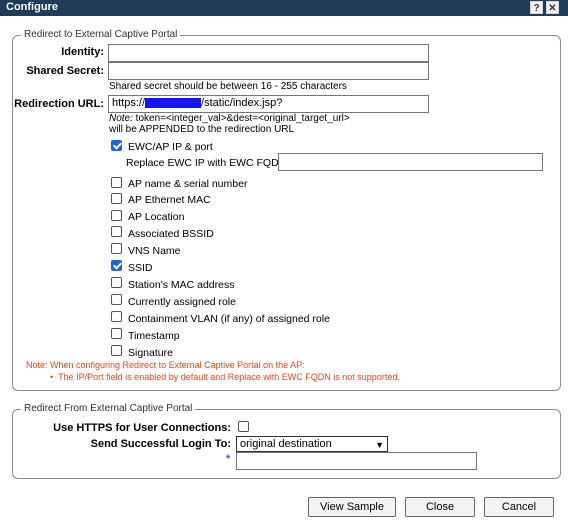 This screenshot has width=568, height=528. Describe the element at coordinates (116, 248) in the screenshot. I see `vns-name-checkbox` at that location.